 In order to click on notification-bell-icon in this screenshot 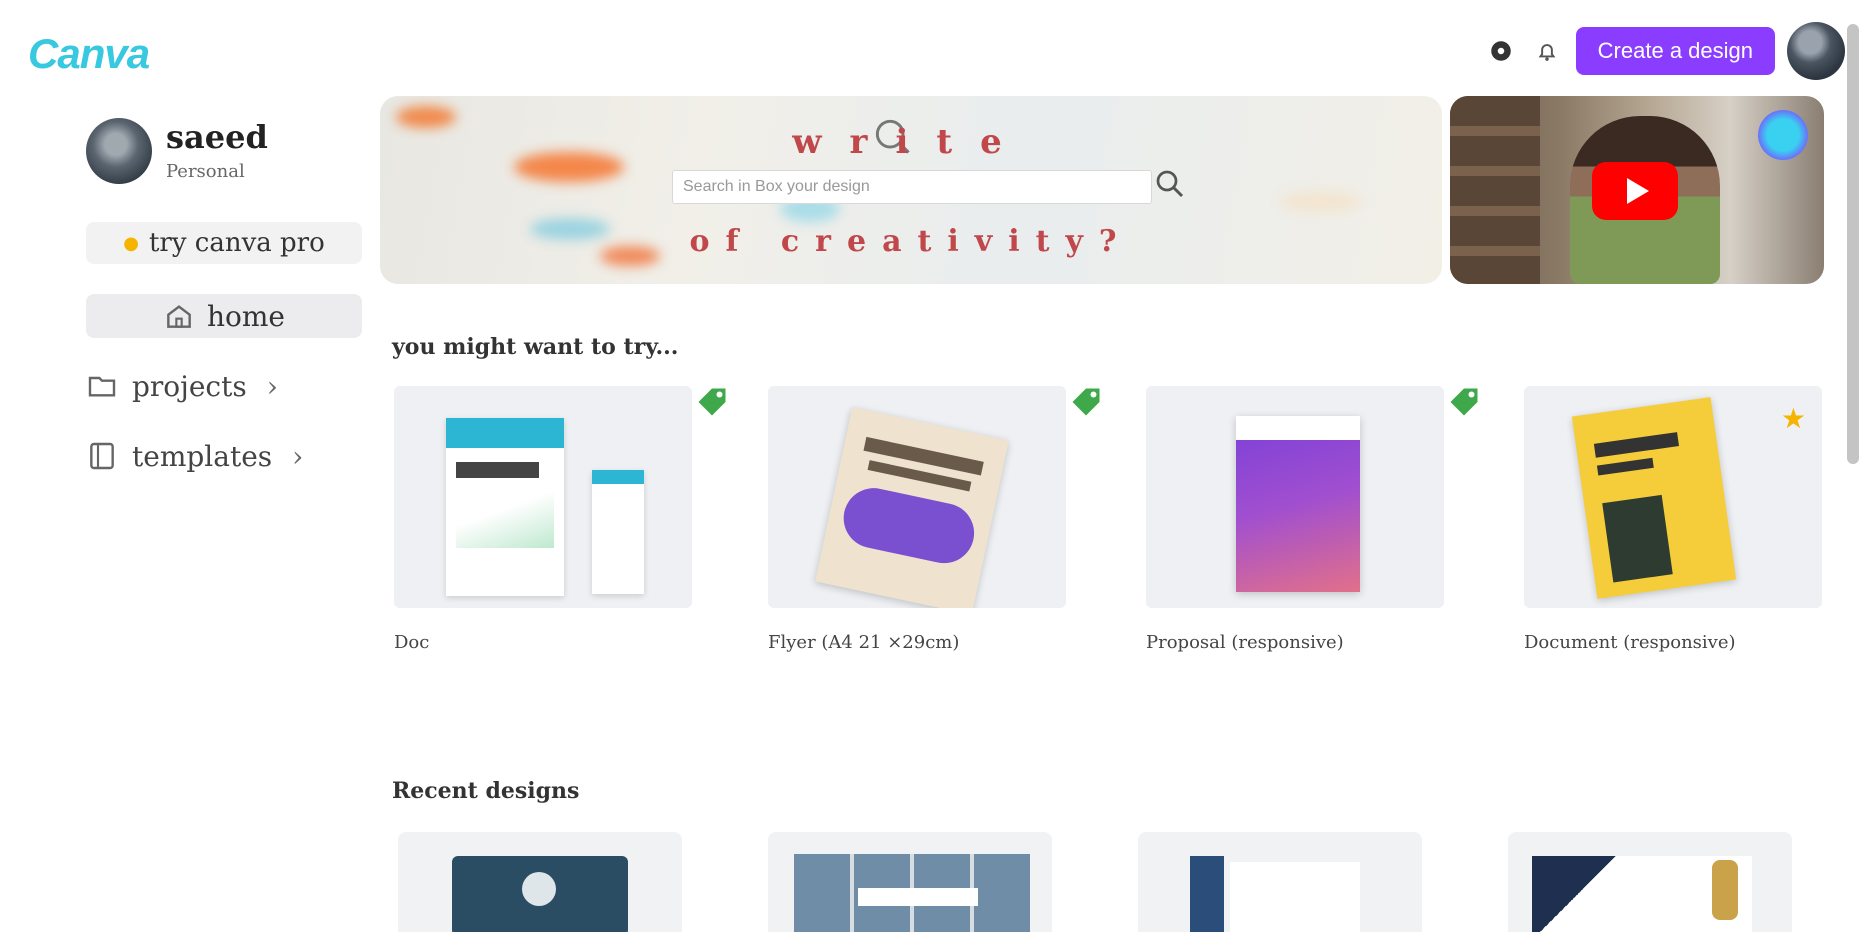, I will do `click(1547, 51)`.